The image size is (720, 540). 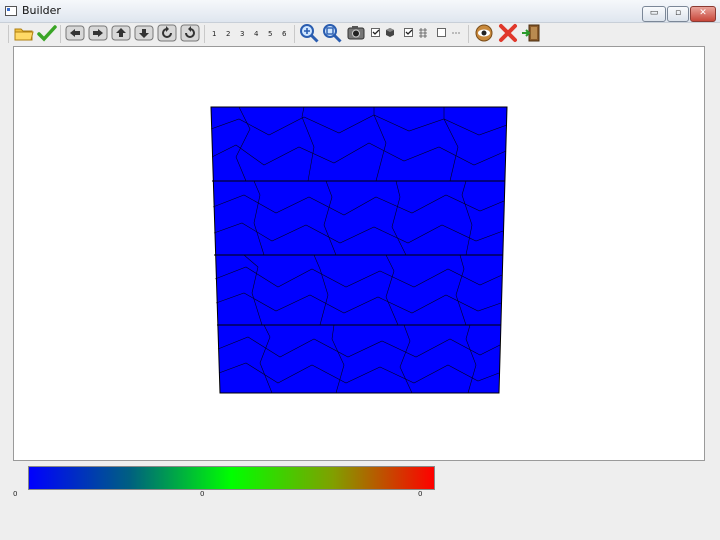 I want to click on zoom-fit-icon, so click(x=332, y=33).